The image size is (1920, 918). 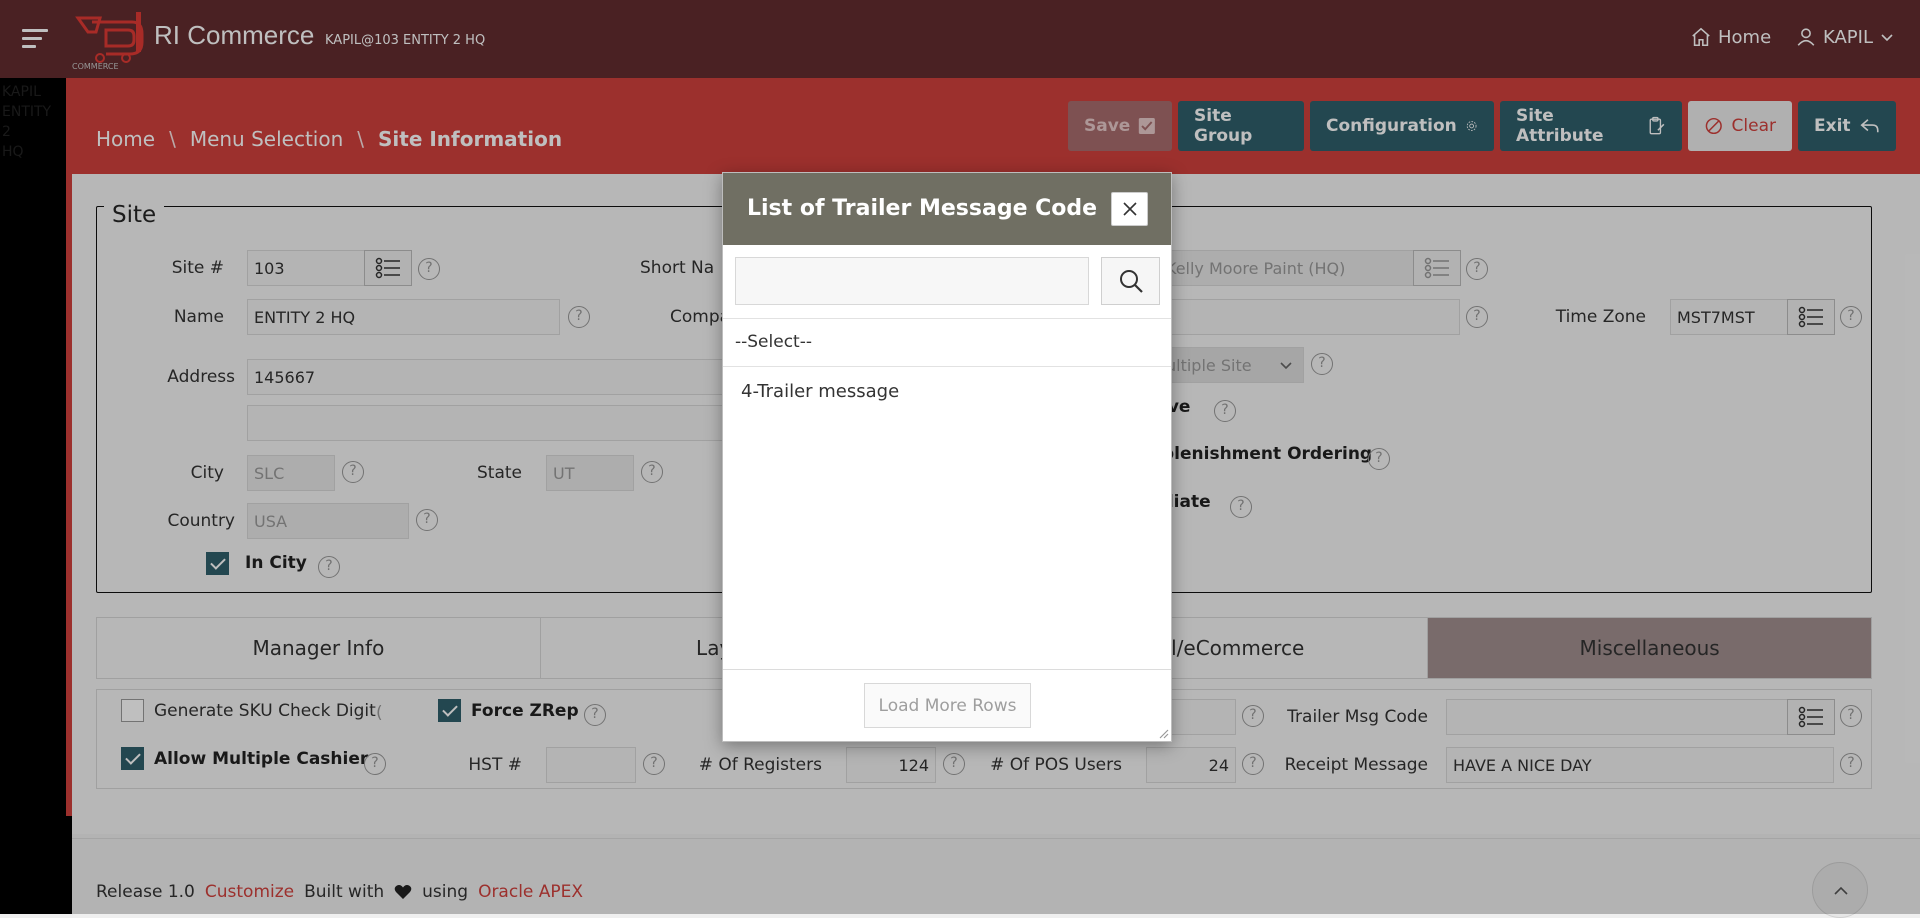 What do you see at coordinates (1163, 733) in the screenshot?
I see `resize-handle-icon` at bounding box center [1163, 733].